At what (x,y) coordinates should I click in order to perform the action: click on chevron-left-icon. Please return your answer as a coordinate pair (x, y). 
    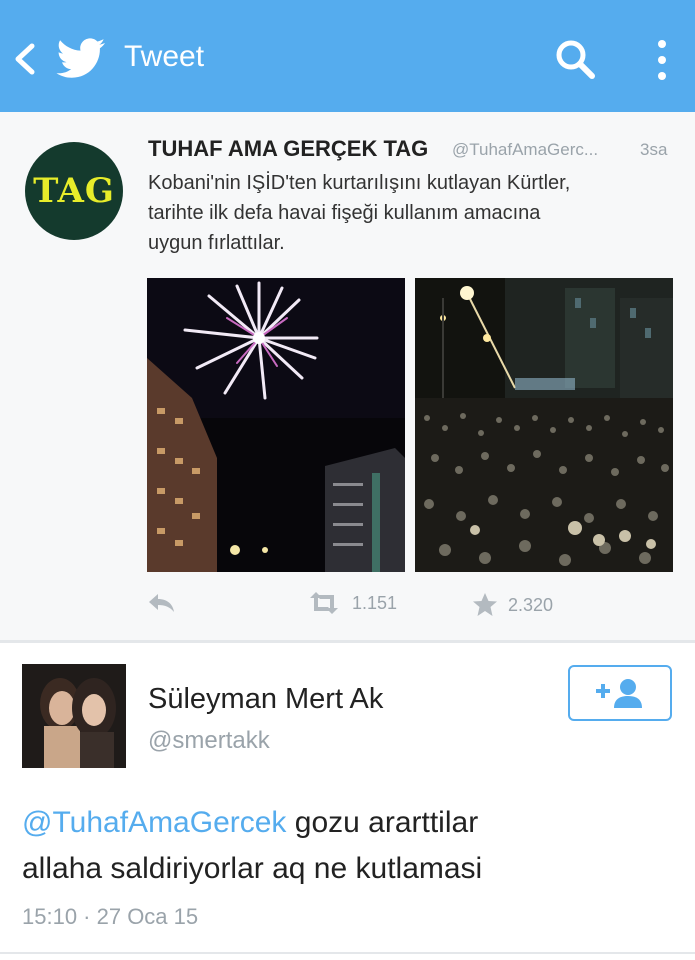
    Looking at the image, I should click on (25, 59).